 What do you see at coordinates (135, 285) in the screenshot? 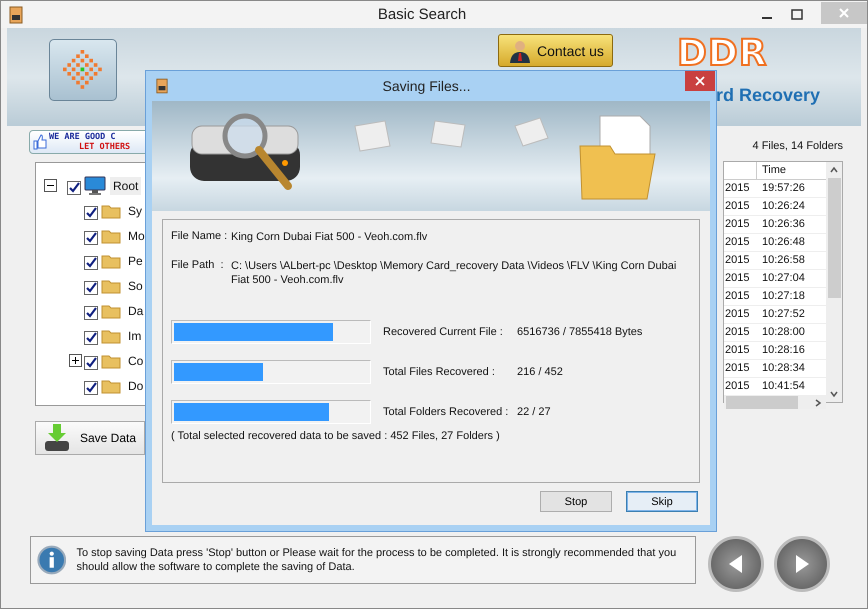
I see `tree-item: So` at bounding box center [135, 285].